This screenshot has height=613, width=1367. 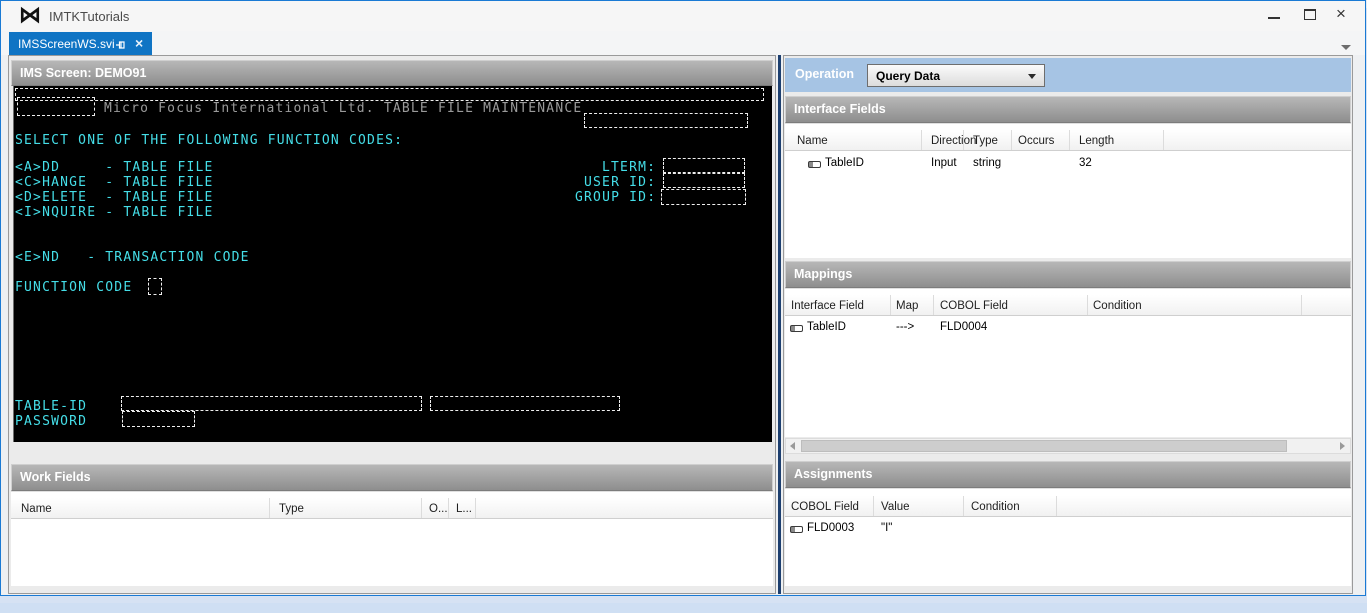 What do you see at coordinates (114, 212) in the screenshot?
I see `terminal-line: <I>NQUIRE - TABLE FILE` at bounding box center [114, 212].